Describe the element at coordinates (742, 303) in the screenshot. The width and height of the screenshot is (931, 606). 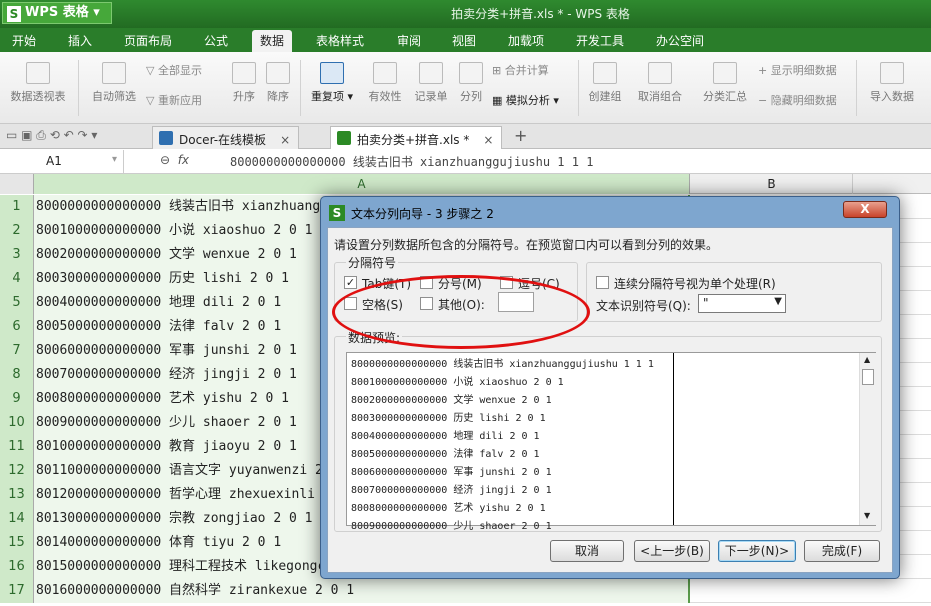
I see `text-qualifier-select: " ▼` at that location.